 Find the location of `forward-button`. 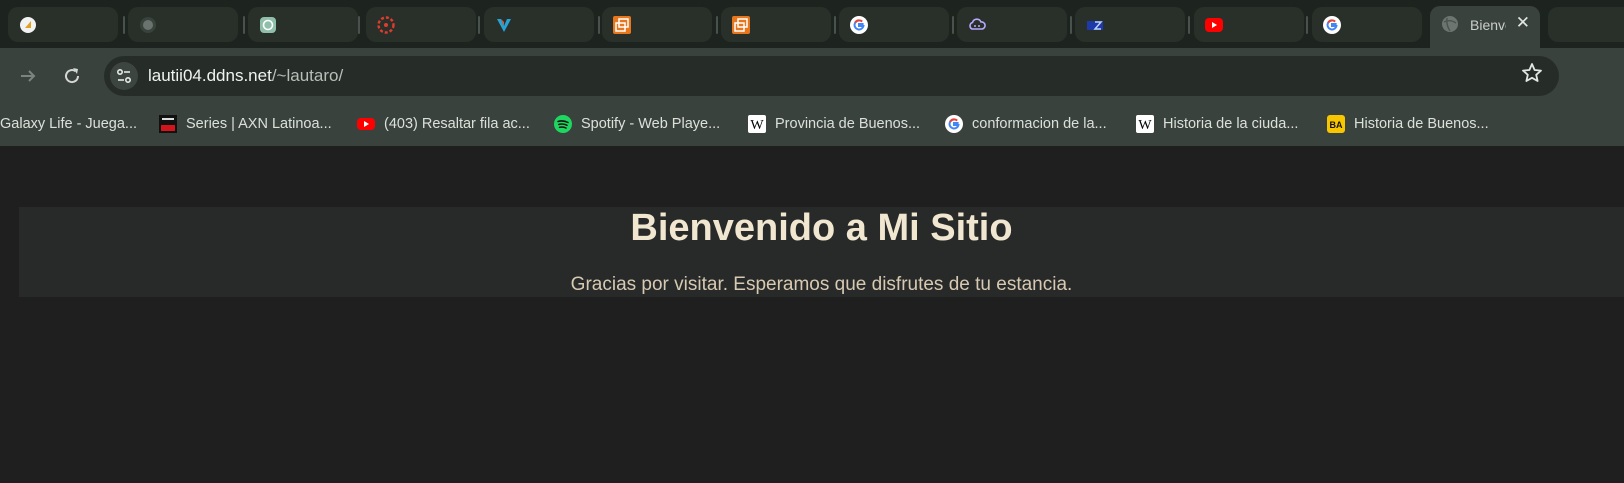

forward-button is located at coordinates (28, 76).